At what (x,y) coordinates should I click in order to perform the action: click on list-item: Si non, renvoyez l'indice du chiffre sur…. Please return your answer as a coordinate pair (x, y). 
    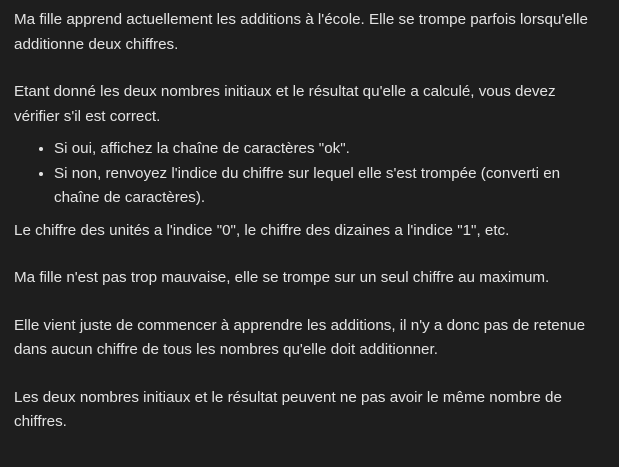
    Looking at the image, I should click on (329, 186).